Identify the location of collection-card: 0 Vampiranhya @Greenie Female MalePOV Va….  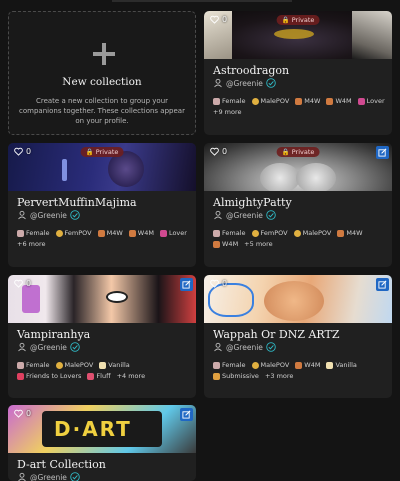
(102, 336).